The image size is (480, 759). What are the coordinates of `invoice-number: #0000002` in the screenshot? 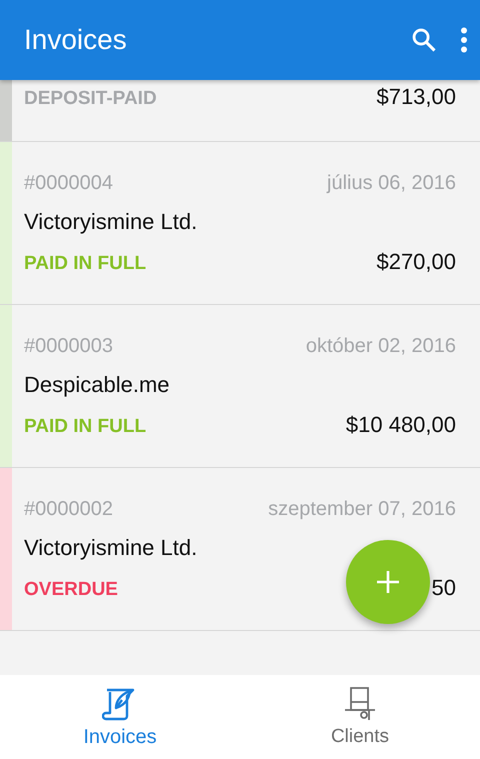 It's located at (68, 509).